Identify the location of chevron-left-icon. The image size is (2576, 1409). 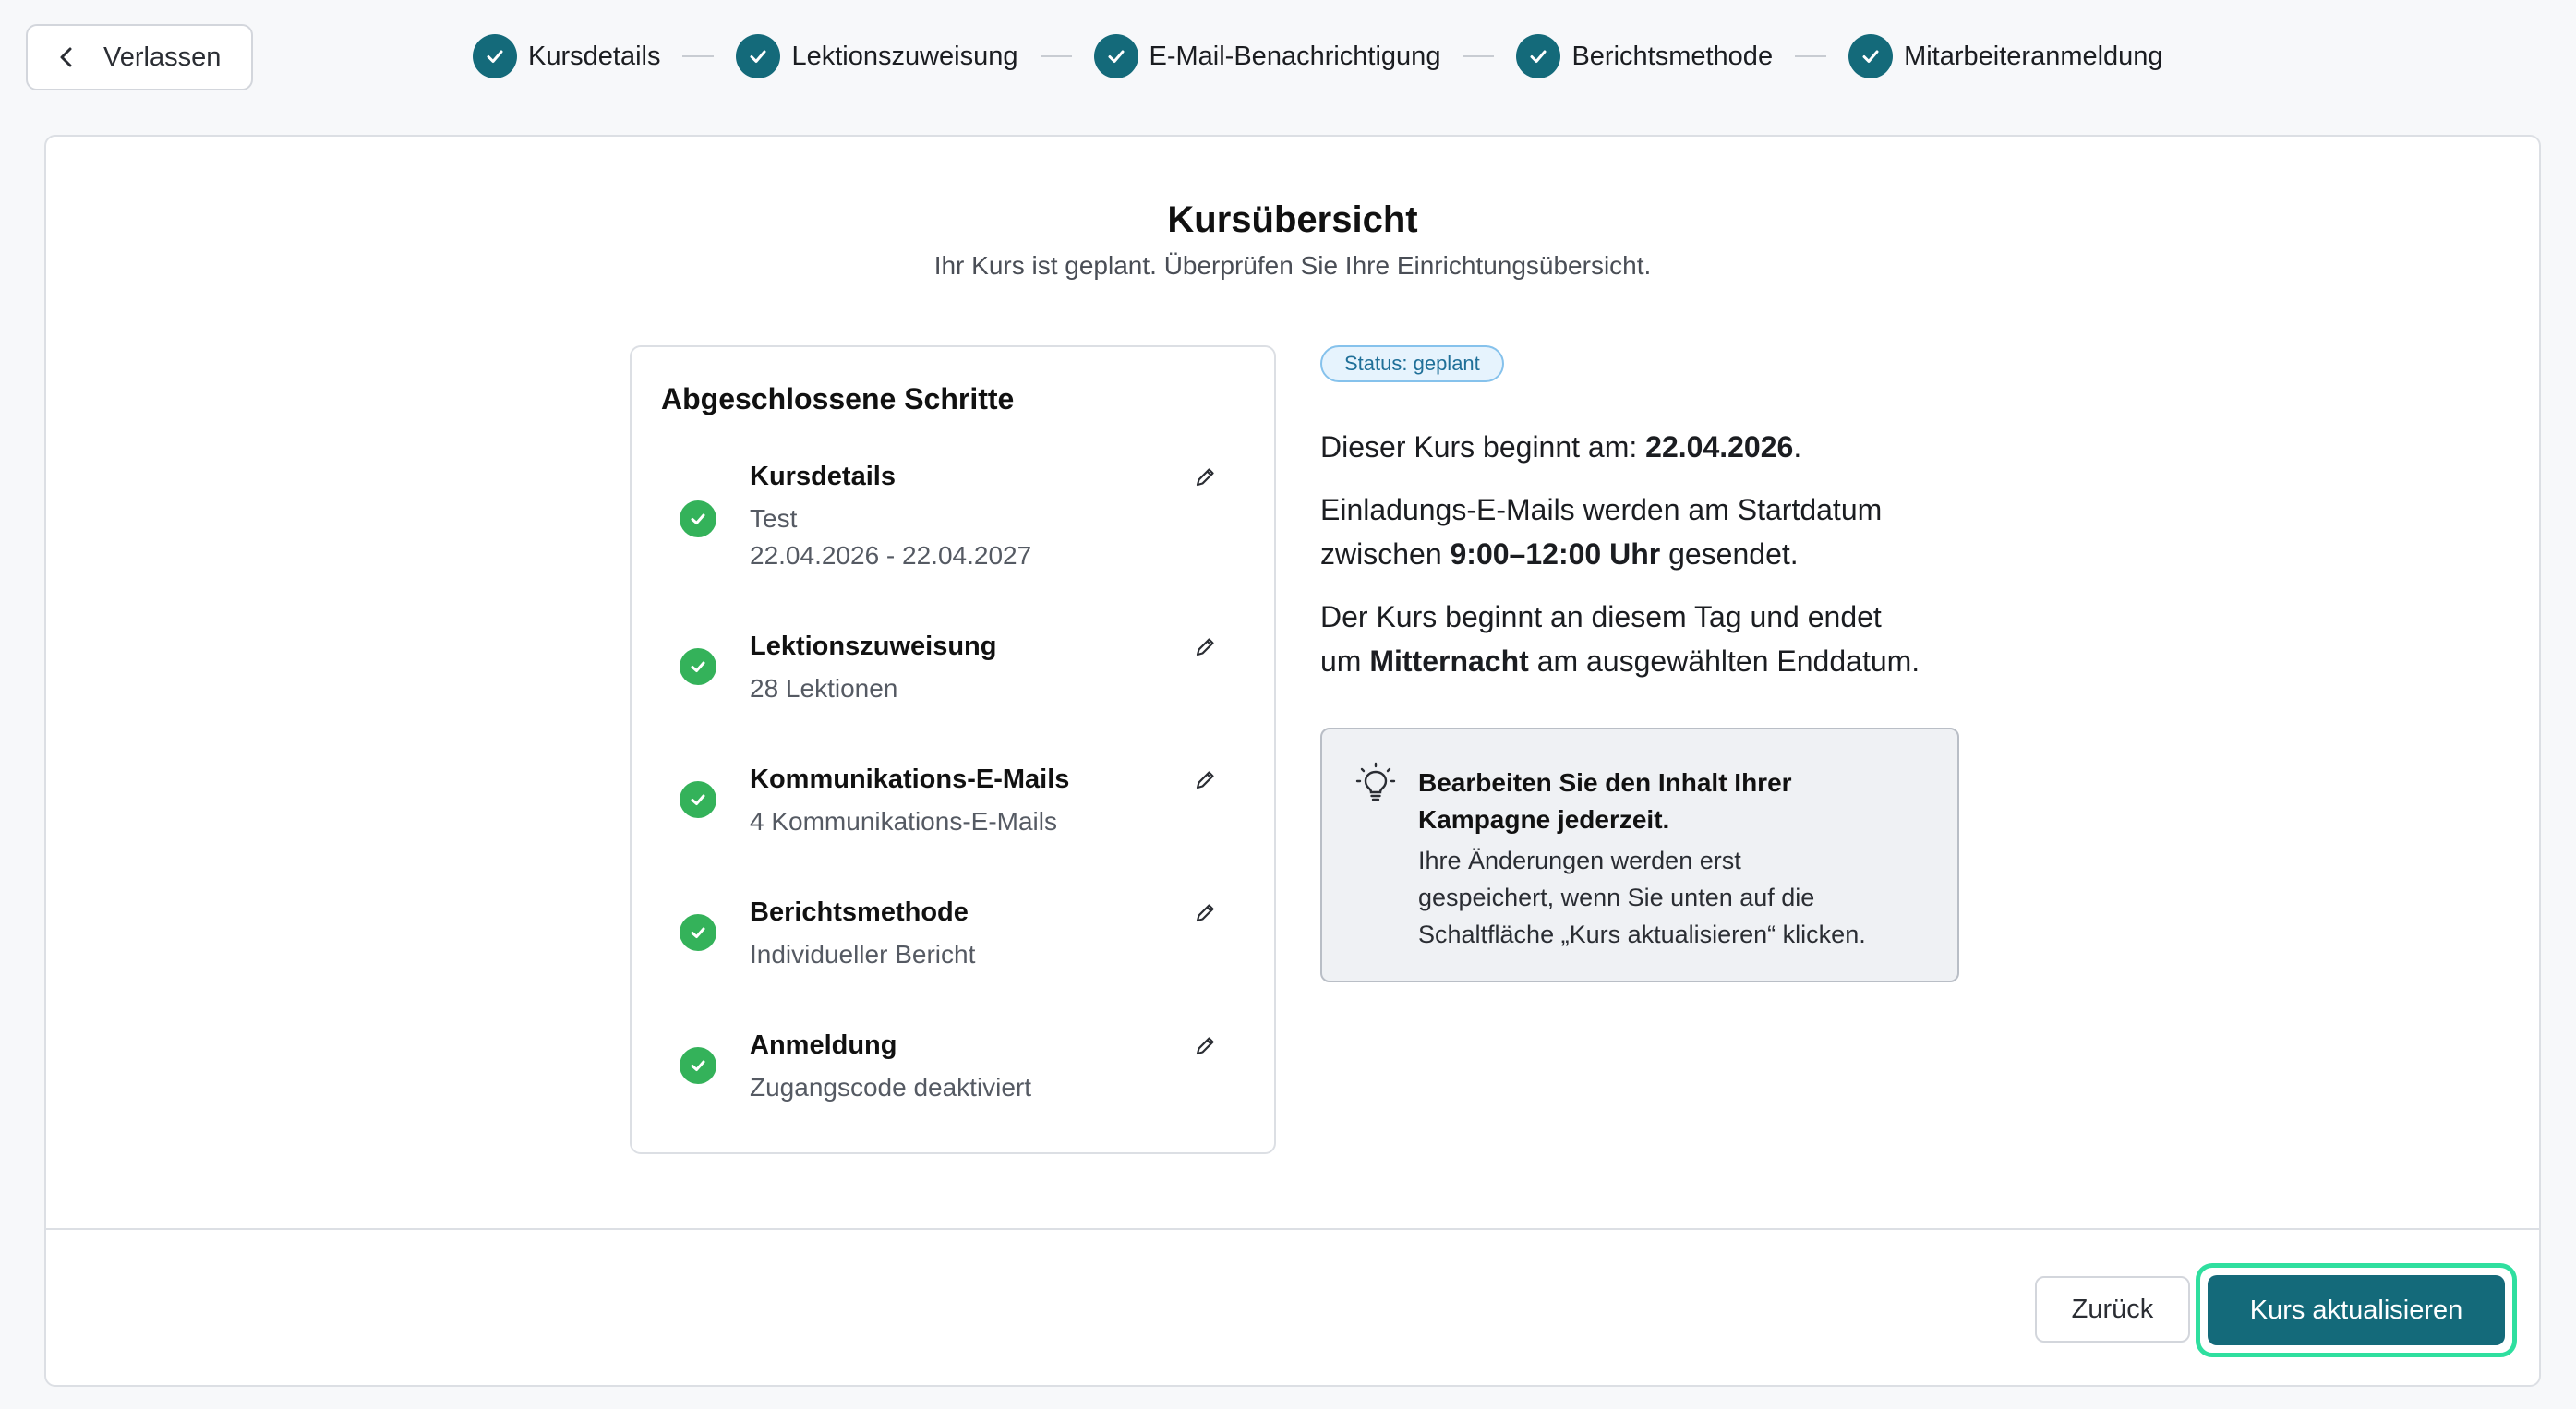
(69, 57).